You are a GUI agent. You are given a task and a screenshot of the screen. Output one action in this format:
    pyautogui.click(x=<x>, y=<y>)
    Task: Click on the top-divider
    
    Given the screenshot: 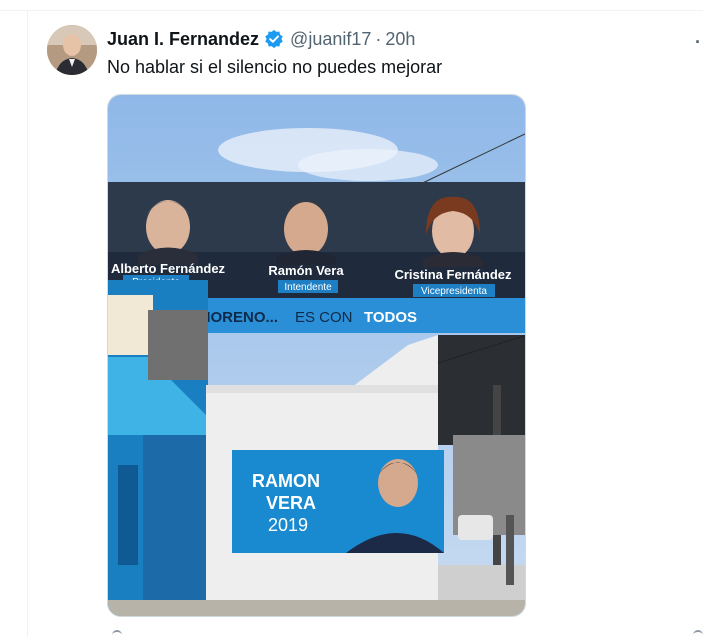 What is the action you would take?
    pyautogui.click(x=351, y=10)
    